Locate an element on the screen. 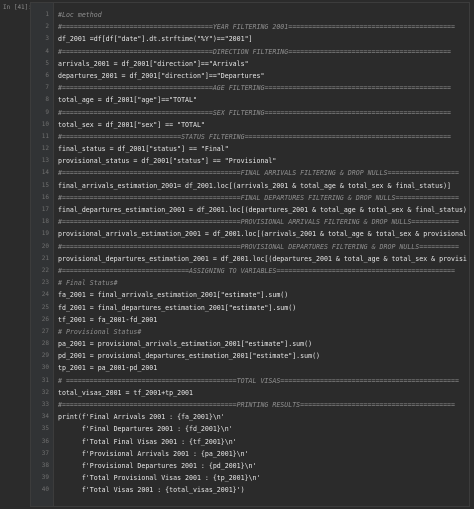  line-number: 1 is located at coordinates (47, 14).